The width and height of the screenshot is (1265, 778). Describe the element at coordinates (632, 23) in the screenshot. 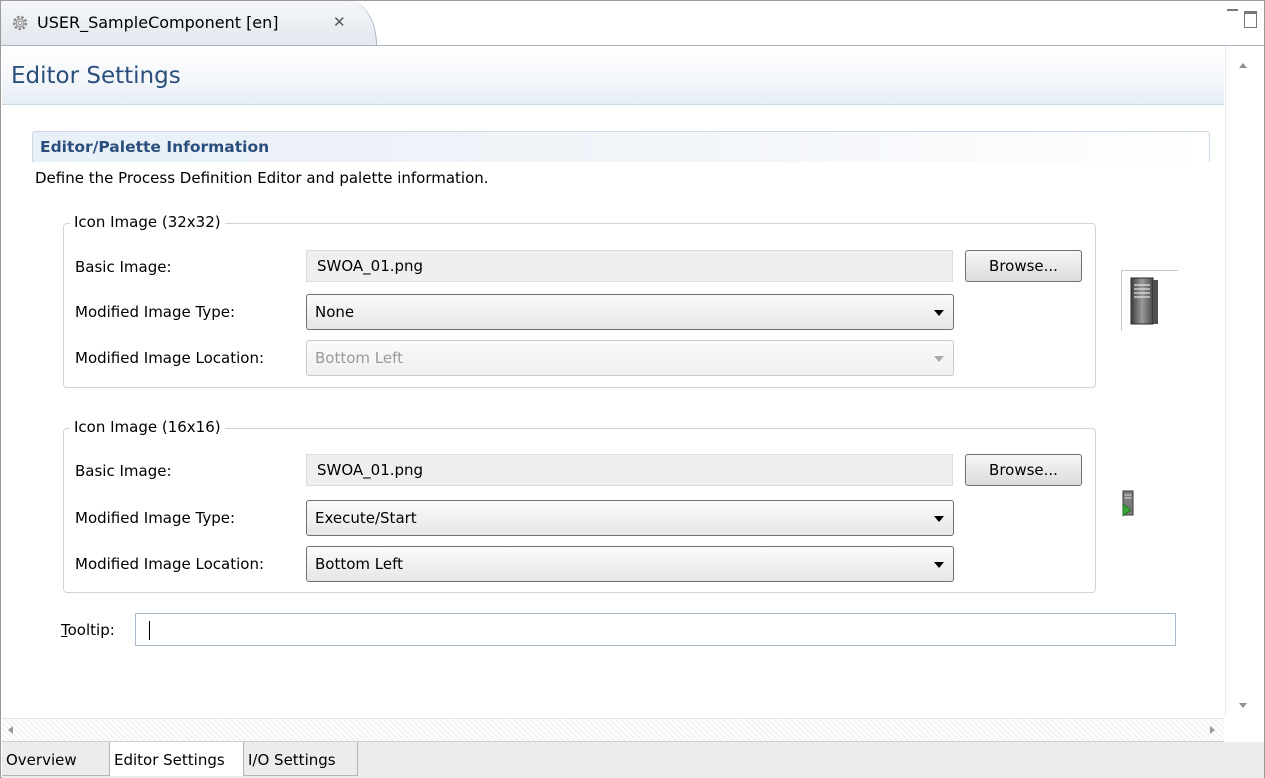

I see `editor-tab-strip: USER_SampleComponent [en] ✕` at that location.